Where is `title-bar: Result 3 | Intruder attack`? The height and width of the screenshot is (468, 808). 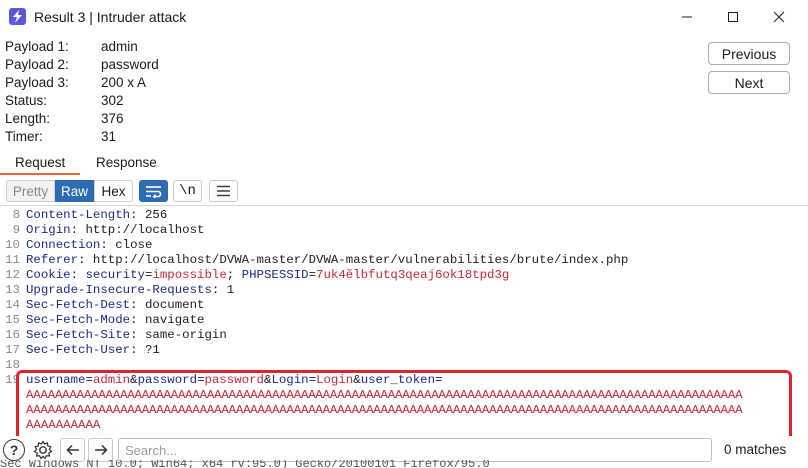 title-bar: Result 3 | Intruder attack is located at coordinates (404, 16).